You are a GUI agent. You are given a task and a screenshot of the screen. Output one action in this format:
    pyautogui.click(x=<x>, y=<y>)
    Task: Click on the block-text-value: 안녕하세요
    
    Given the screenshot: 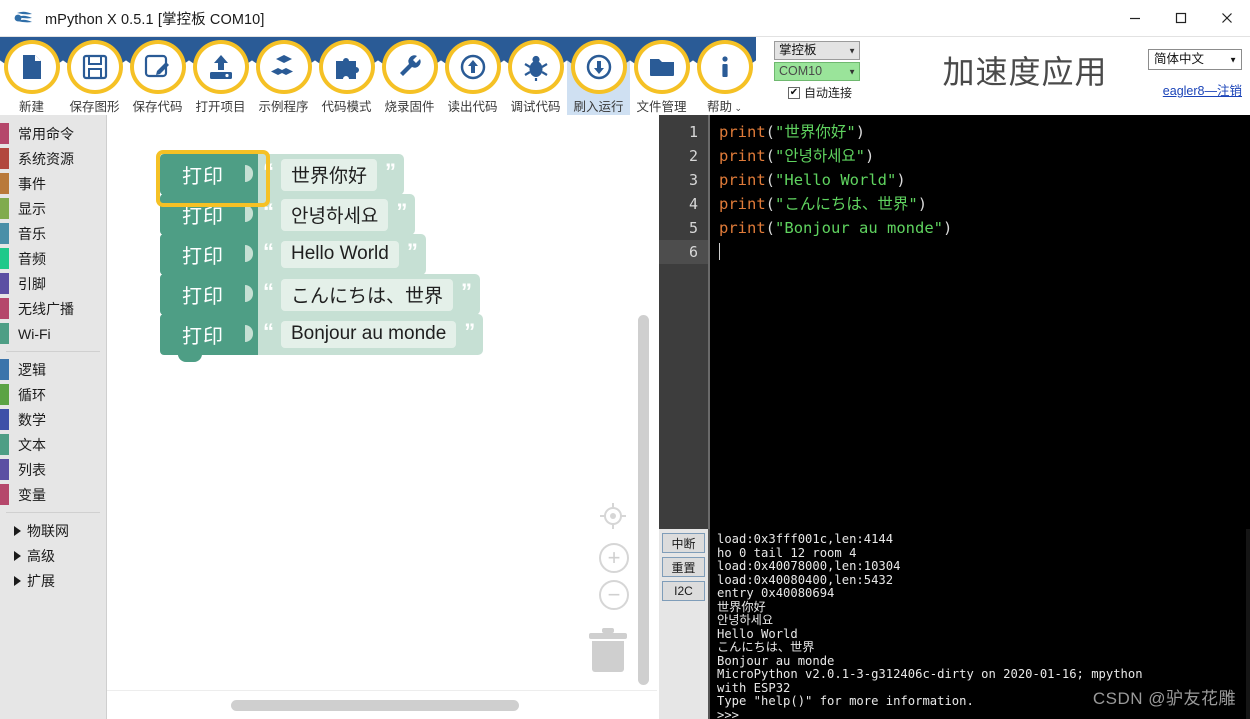 What is the action you would take?
    pyautogui.click(x=335, y=214)
    